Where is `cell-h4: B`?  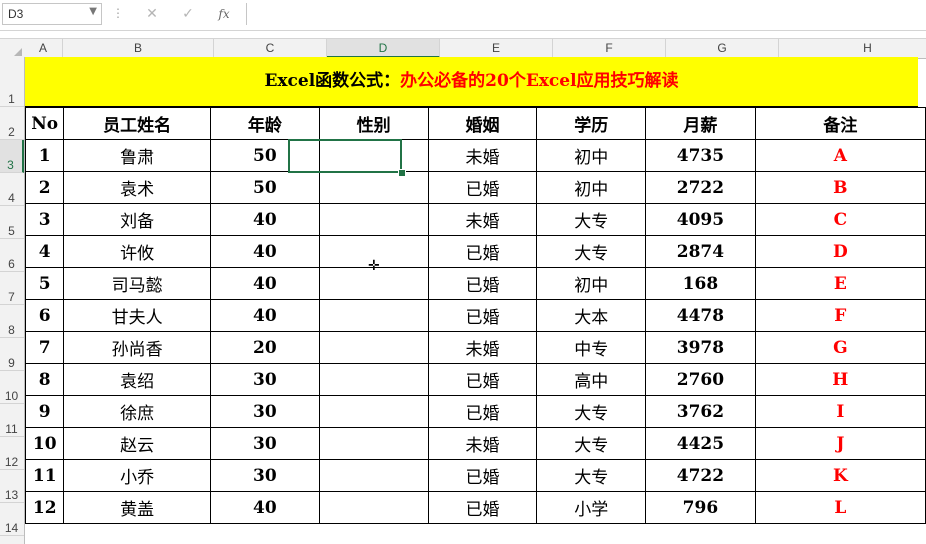
cell-h4: B is located at coordinates (840, 187).